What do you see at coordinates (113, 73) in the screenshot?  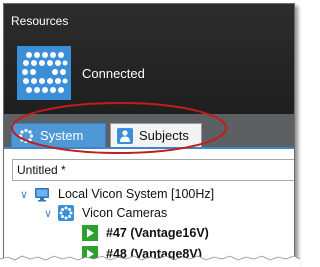 I see `connection-status-label: Connected` at bounding box center [113, 73].